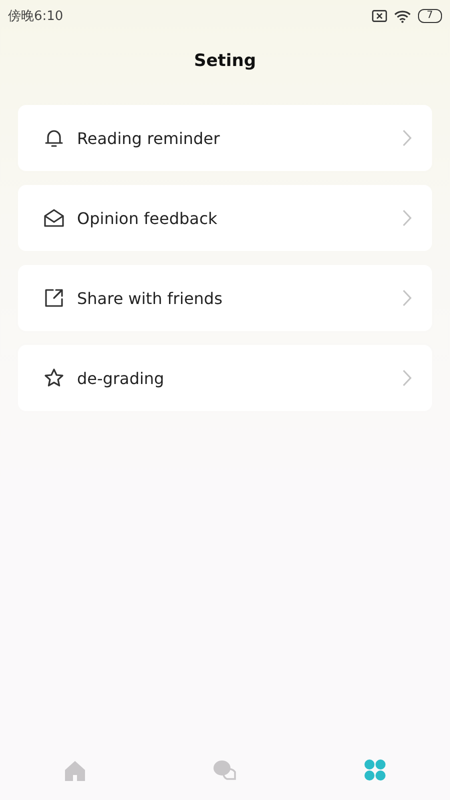 This screenshot has height=800, width=450. What do you see at coordinates (225, 298) in the screenshot?
I see `menu-item: Share with friends` at bounding box center [225, 298].